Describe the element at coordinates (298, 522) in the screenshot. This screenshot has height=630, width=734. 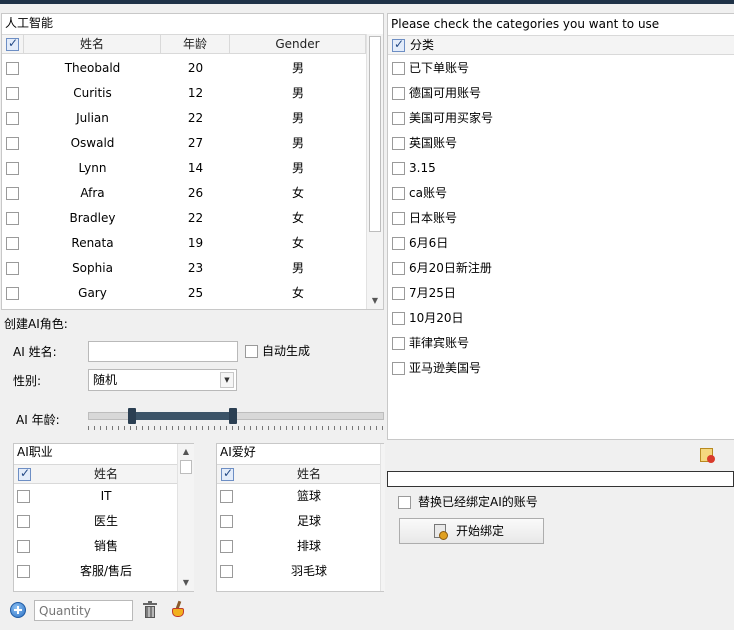
I see `list-item: 足球` at that location.